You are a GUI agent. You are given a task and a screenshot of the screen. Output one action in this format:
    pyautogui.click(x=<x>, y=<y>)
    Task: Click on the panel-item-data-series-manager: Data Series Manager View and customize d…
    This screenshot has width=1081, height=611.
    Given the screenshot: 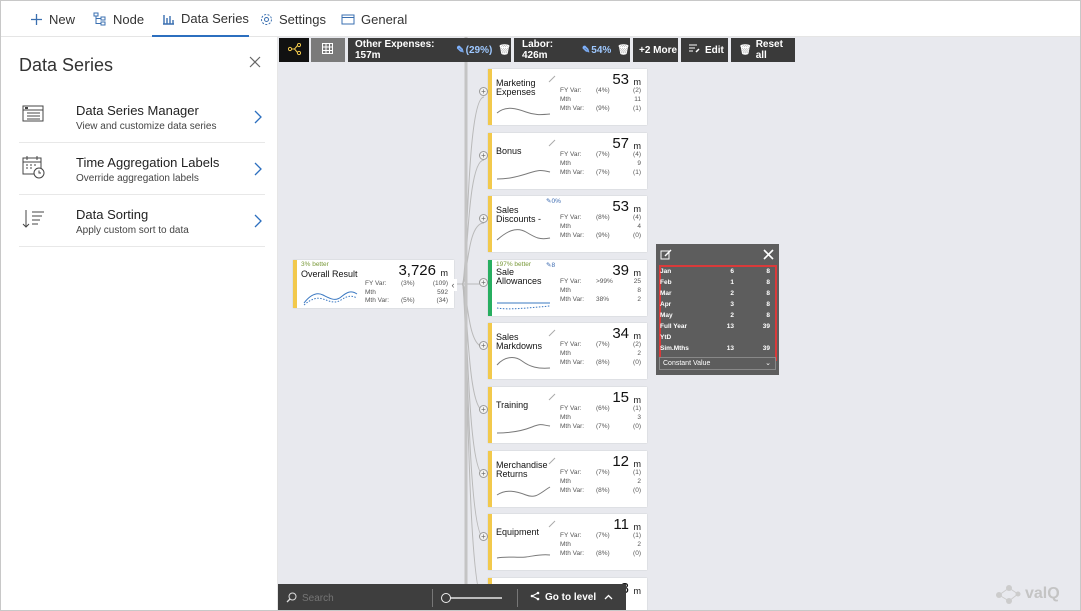 What is the action you would take?
    pyautogui.click(x=142, y=117)
    